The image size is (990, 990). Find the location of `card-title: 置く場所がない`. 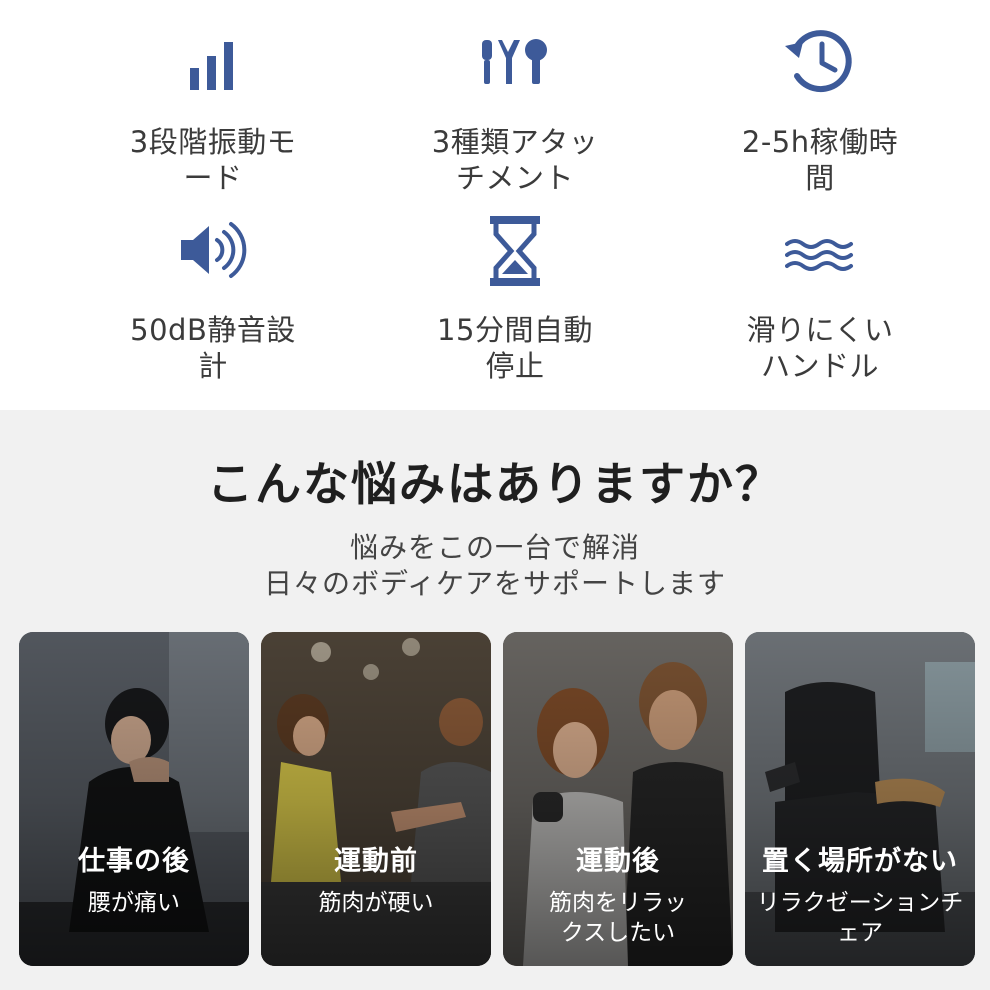

card-title: 置く場所がない is located at coordinates (860, 861).